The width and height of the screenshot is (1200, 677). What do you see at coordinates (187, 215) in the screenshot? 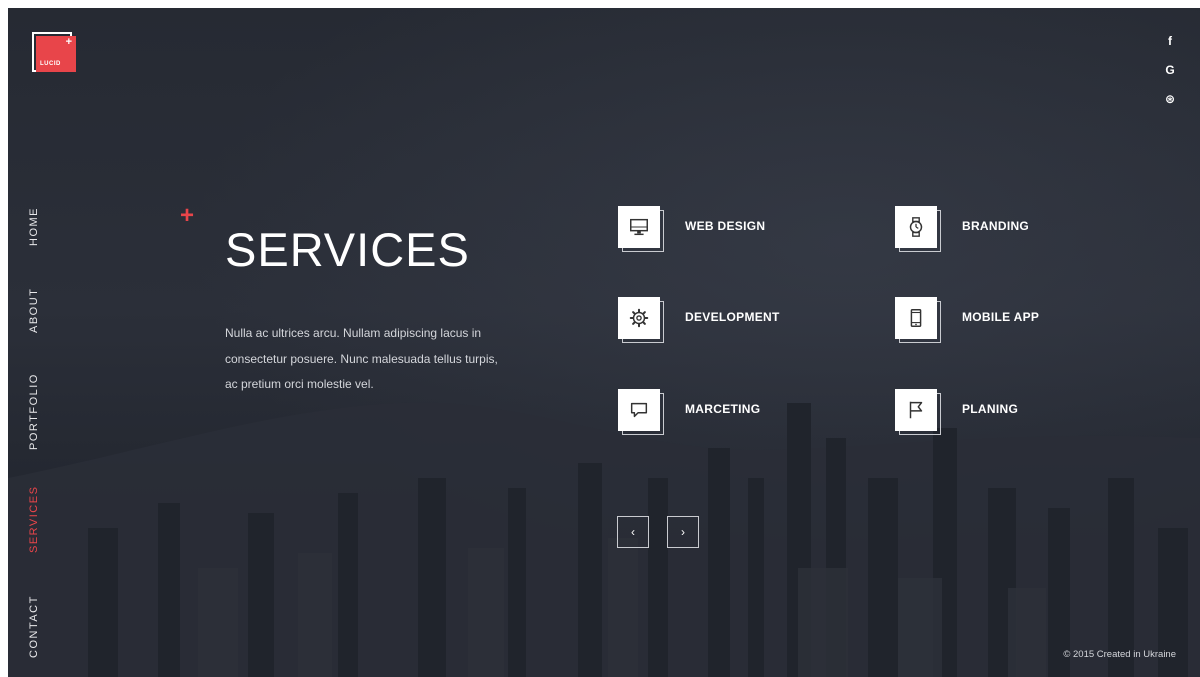
I see `accent-plus-icon: +` at bounding box center [187, 215].